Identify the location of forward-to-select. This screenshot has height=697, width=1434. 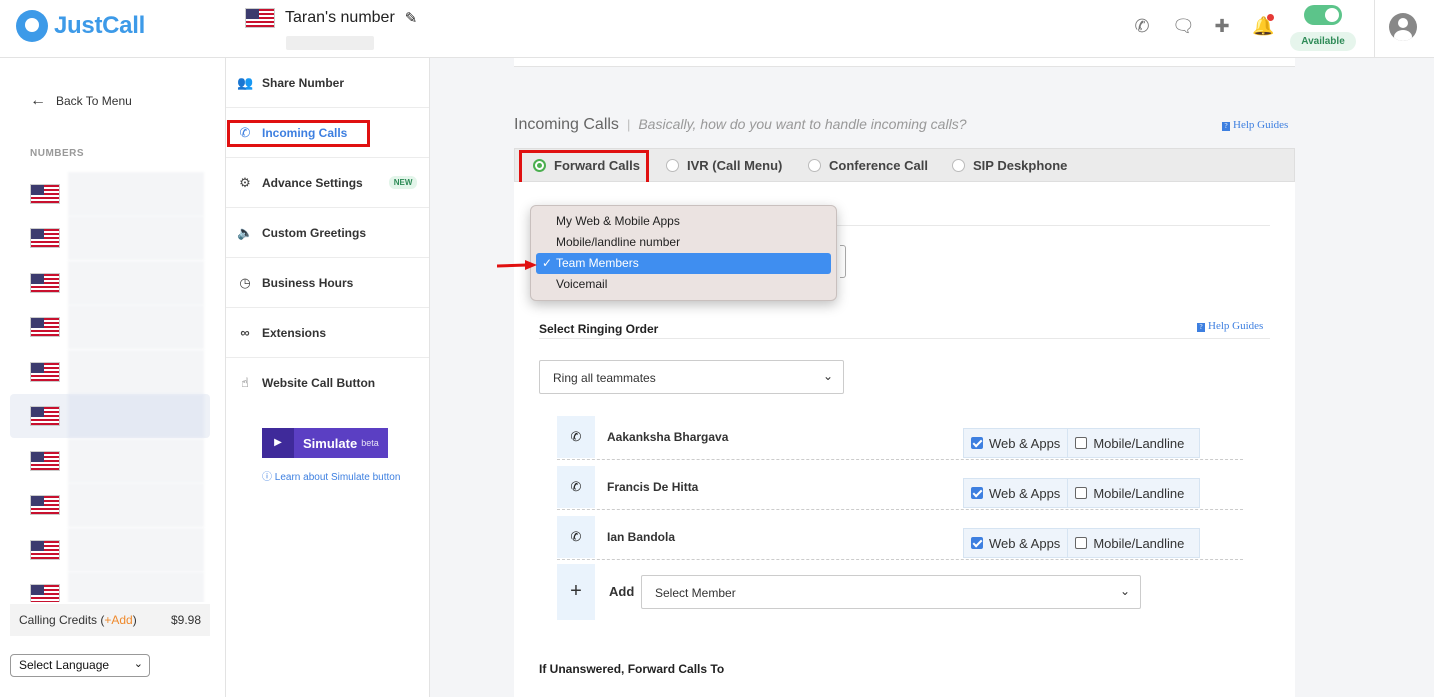
(843, 261).